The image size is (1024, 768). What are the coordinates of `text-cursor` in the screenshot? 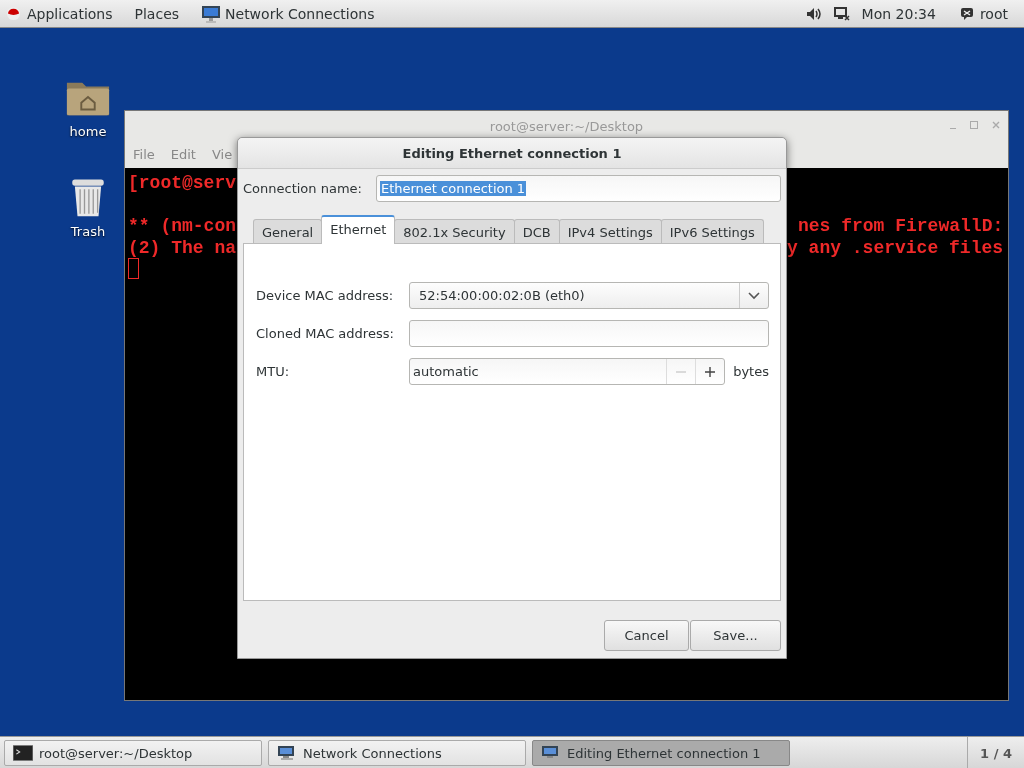 It's located at (133, 268).